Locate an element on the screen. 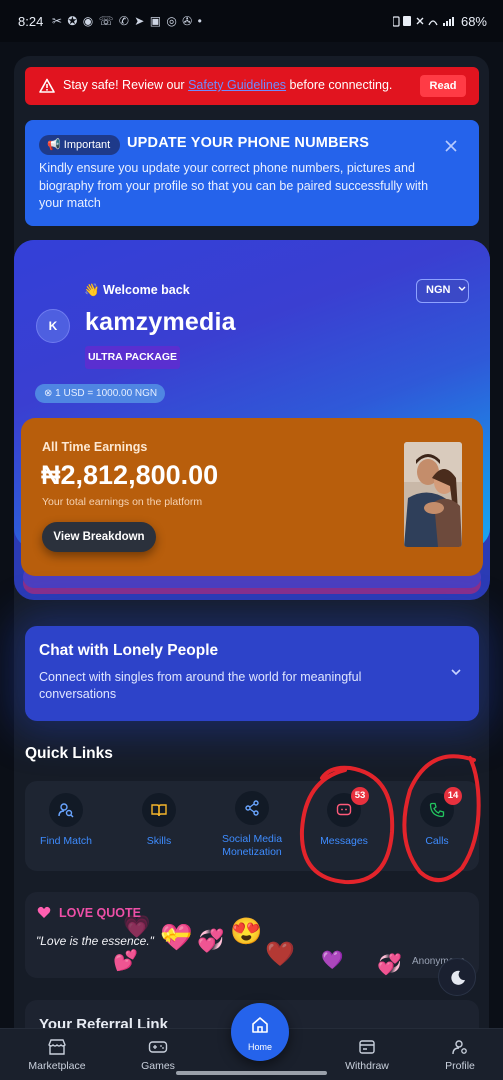 The image size is (503, 1080). safety-text-before: Stay safe! Review our is located at coordinates (126, 85).